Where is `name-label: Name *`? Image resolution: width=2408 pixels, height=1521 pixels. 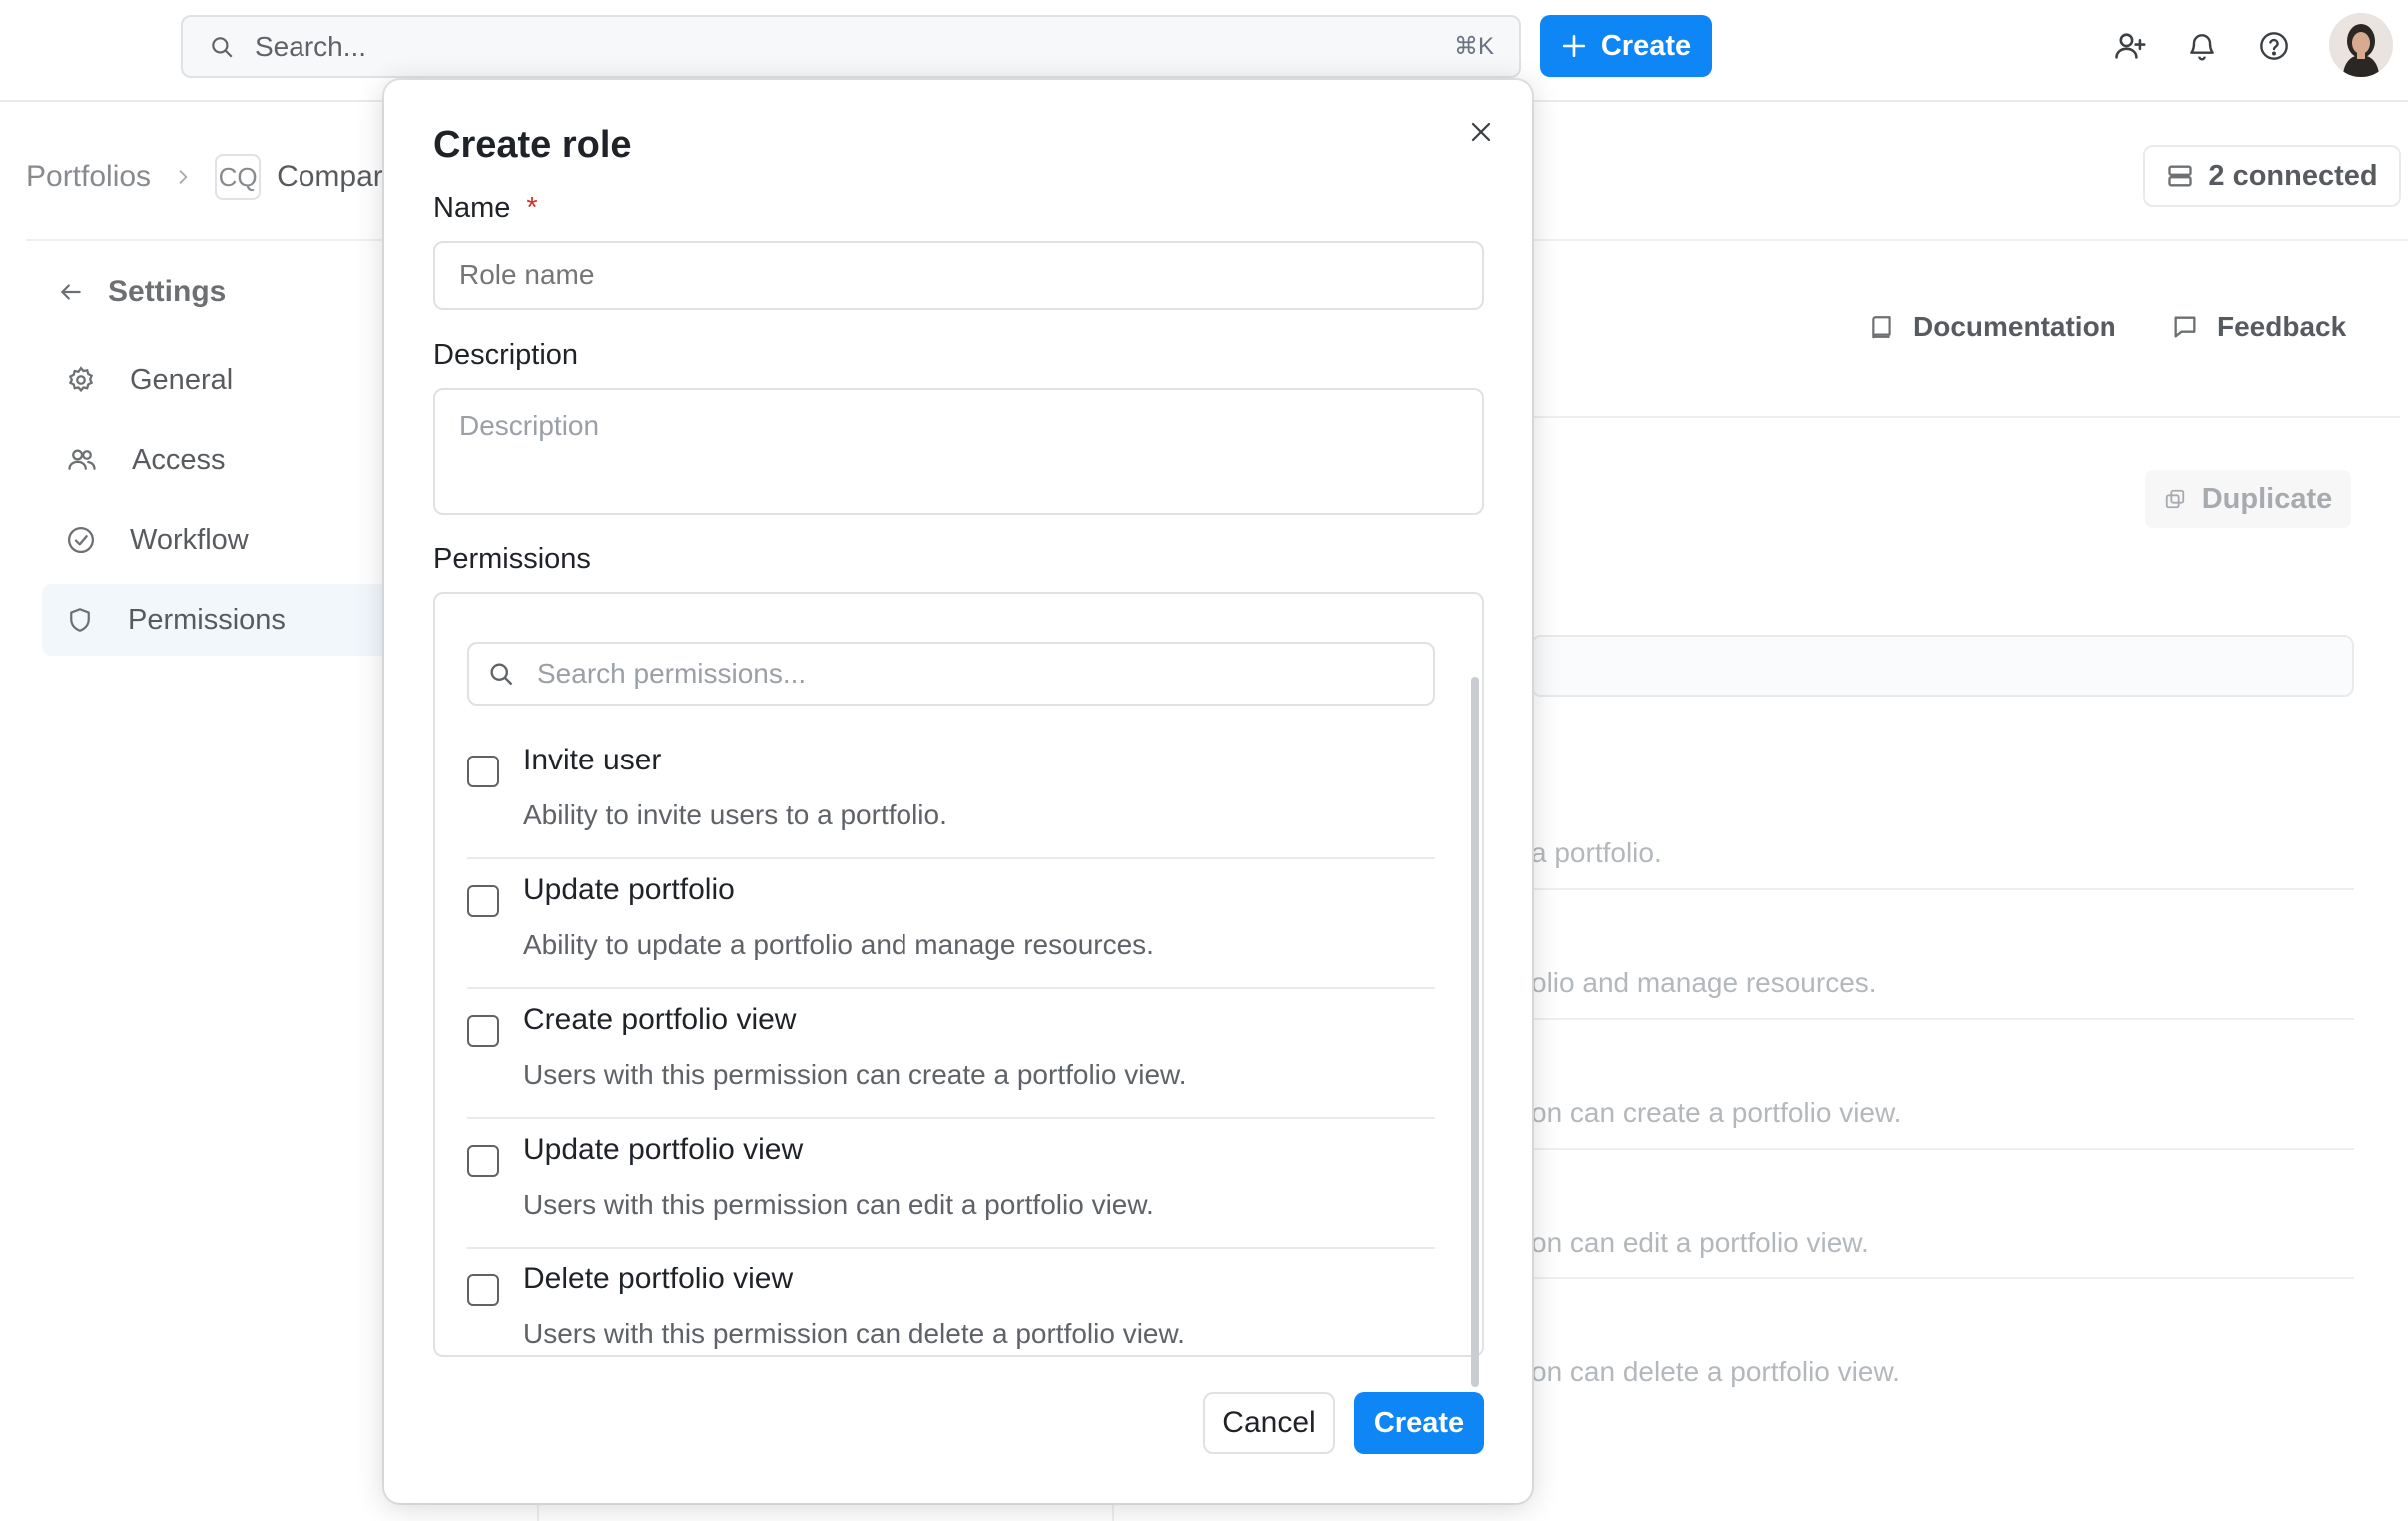 name-label: Name * is located at coordinates (486, 208).